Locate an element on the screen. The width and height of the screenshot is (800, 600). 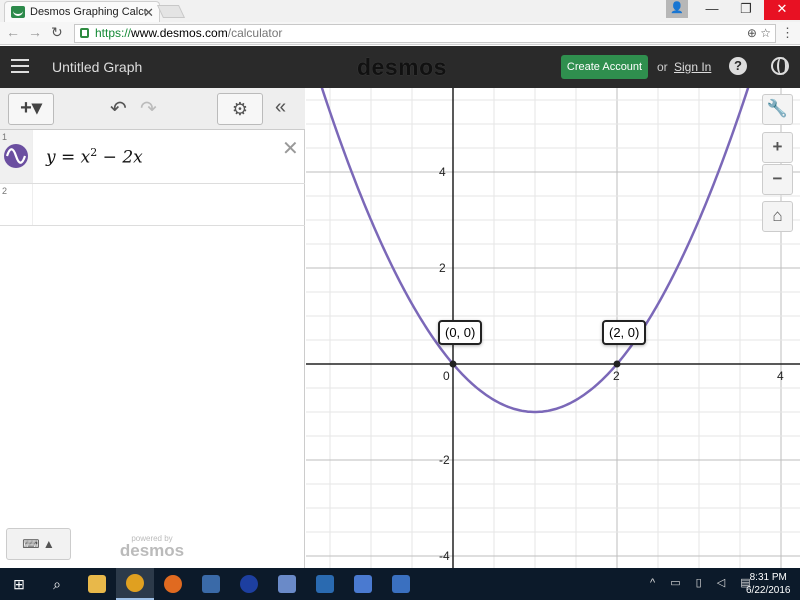
y-tick-label: 2 is located at coordinates (442, 268).